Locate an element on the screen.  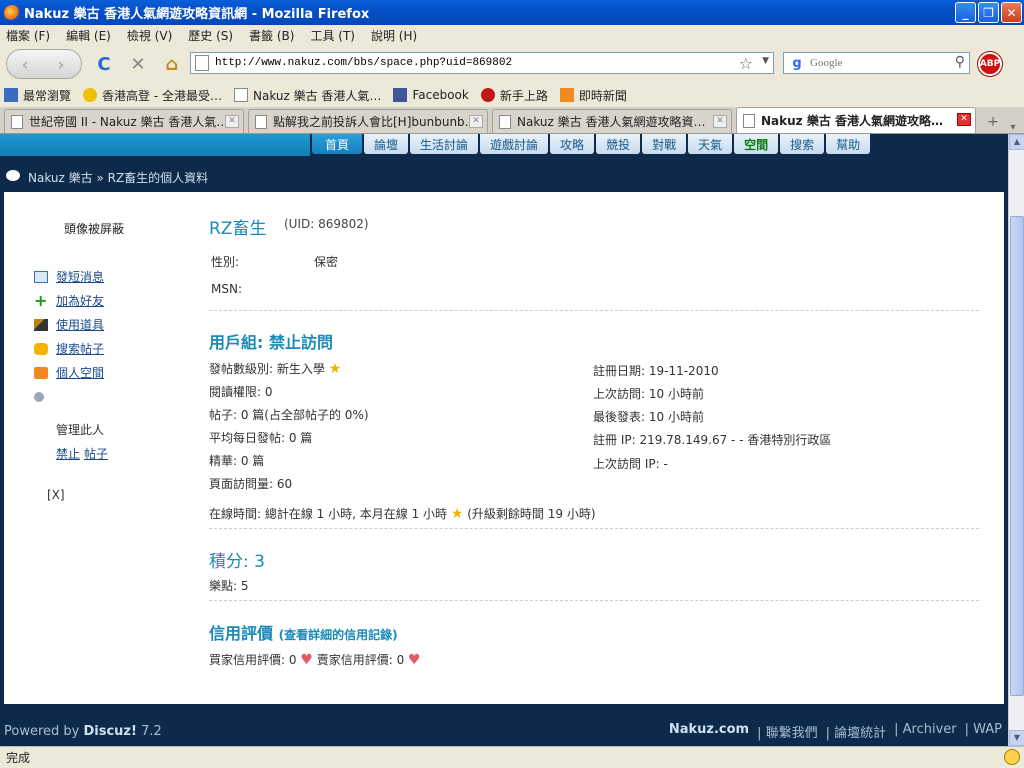
new-tab-button: + is located at coordinates (993, 122).